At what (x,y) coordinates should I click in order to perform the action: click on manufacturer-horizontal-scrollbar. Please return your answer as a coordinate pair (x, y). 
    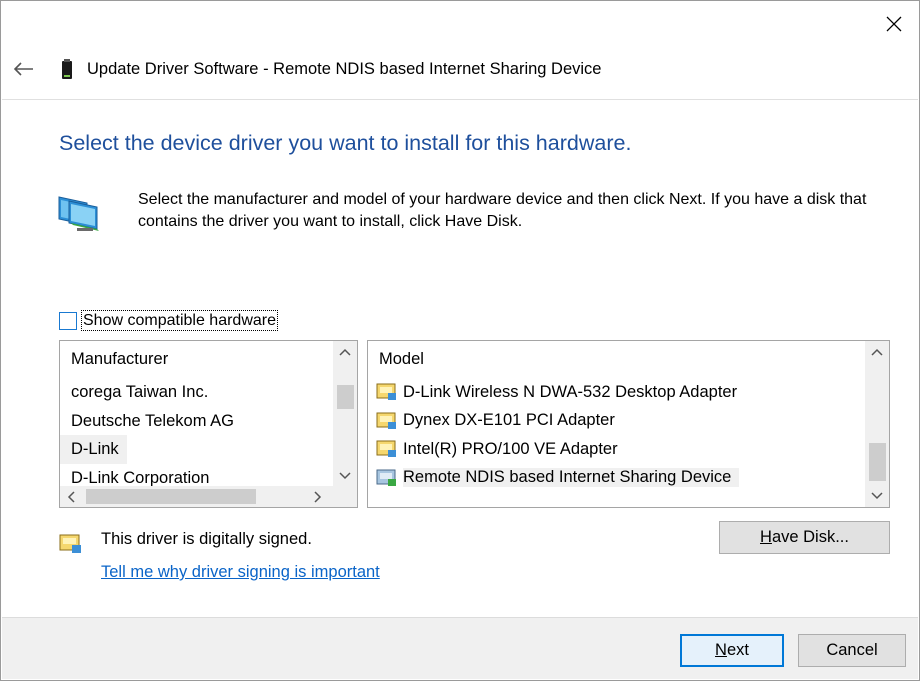
    Looking at the image, I should click on (196, 496).